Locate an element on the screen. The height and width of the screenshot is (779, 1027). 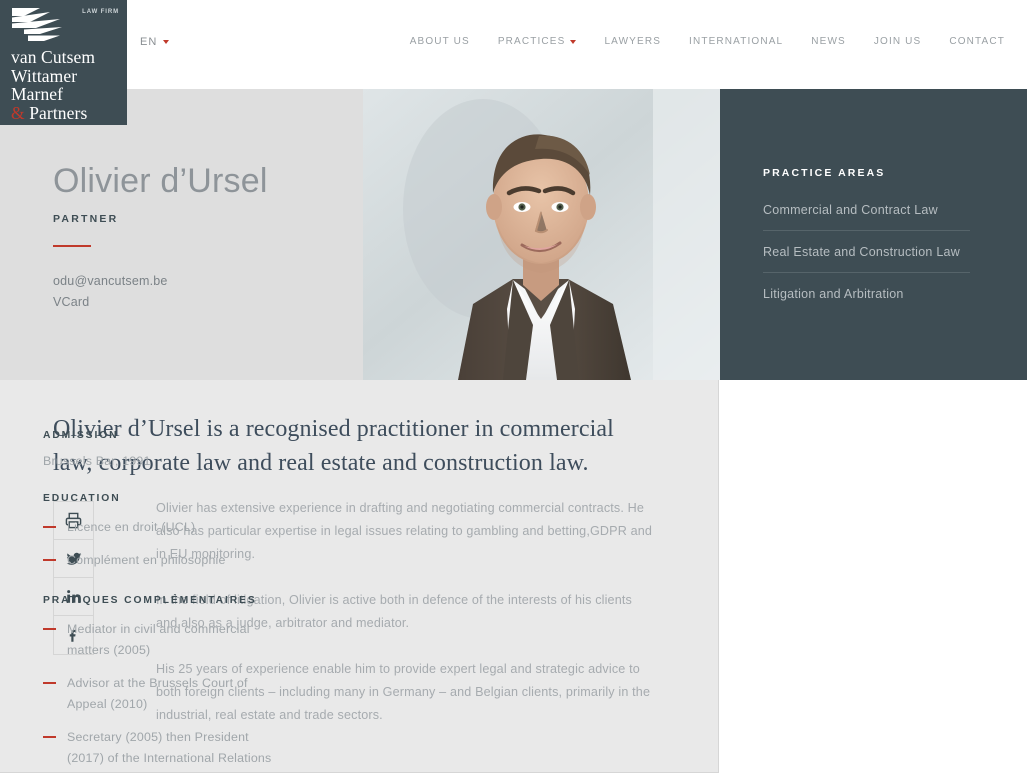
education-item-label: Licence en droit (UCL) is located at coordinates (131, 527).